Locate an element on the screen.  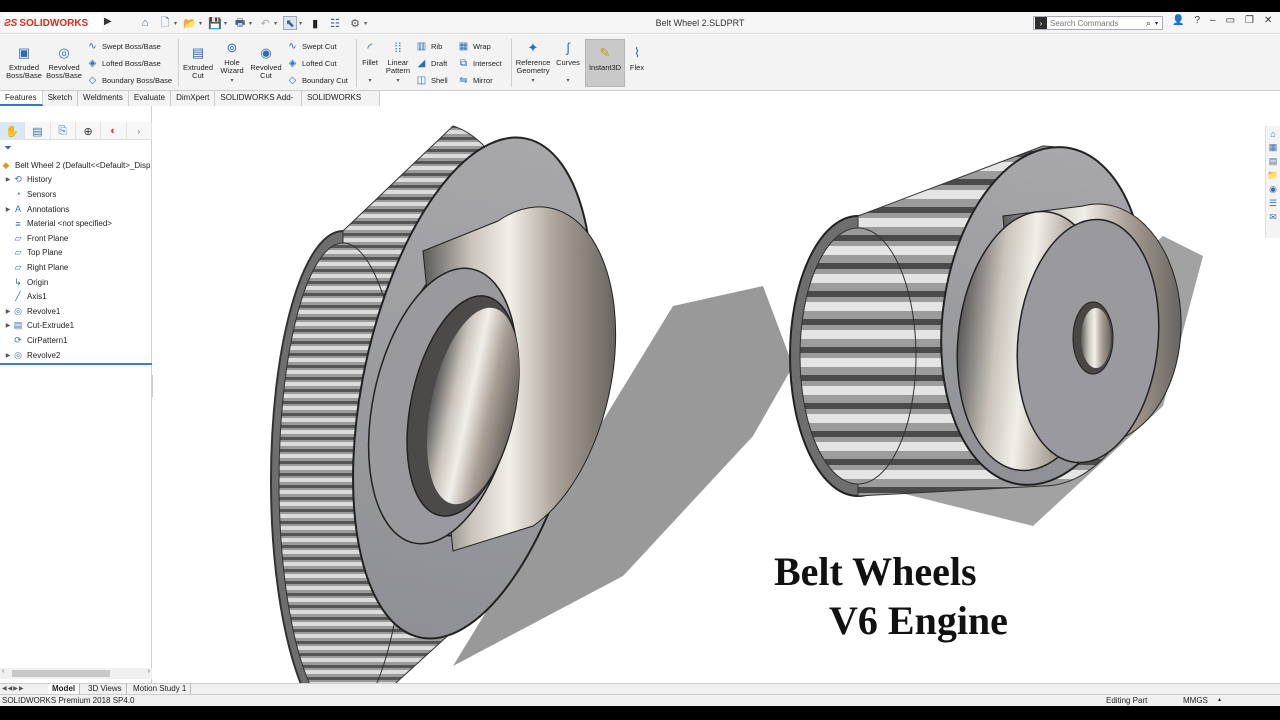
tree-item: ▱ Top Plane is located at coordinates (76, 253).